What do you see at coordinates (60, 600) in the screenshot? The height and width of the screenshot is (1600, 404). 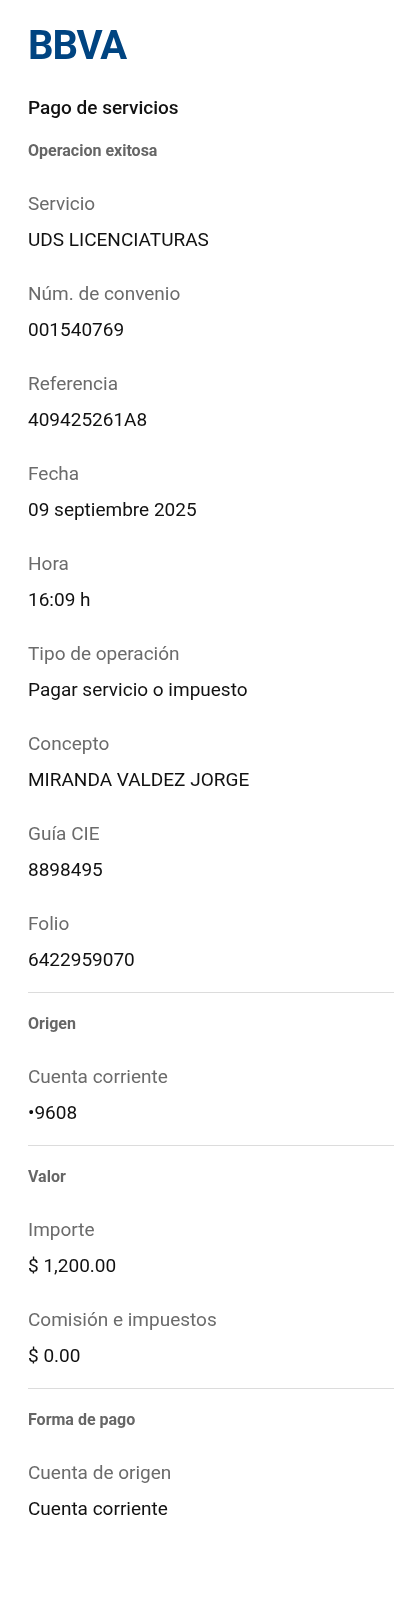 I see `field-value: 16:09 h` at bounding box center [60, 600].